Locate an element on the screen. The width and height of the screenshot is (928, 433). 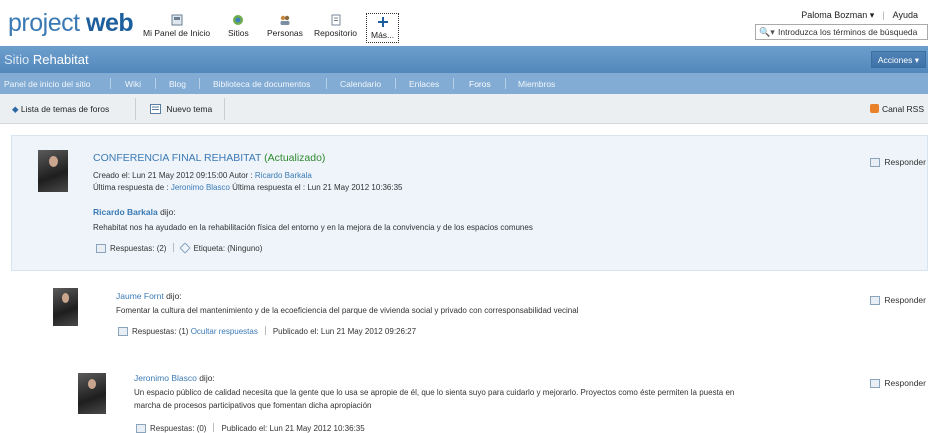
tab-wiki: Wiki is located at coordinates (133, 84).